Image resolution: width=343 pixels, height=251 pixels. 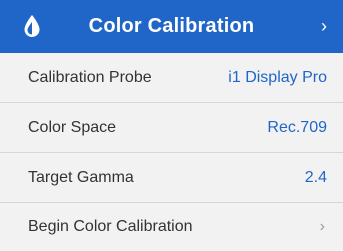 I want to click on color-space-label: Color Space, so click(x=72, y=127).